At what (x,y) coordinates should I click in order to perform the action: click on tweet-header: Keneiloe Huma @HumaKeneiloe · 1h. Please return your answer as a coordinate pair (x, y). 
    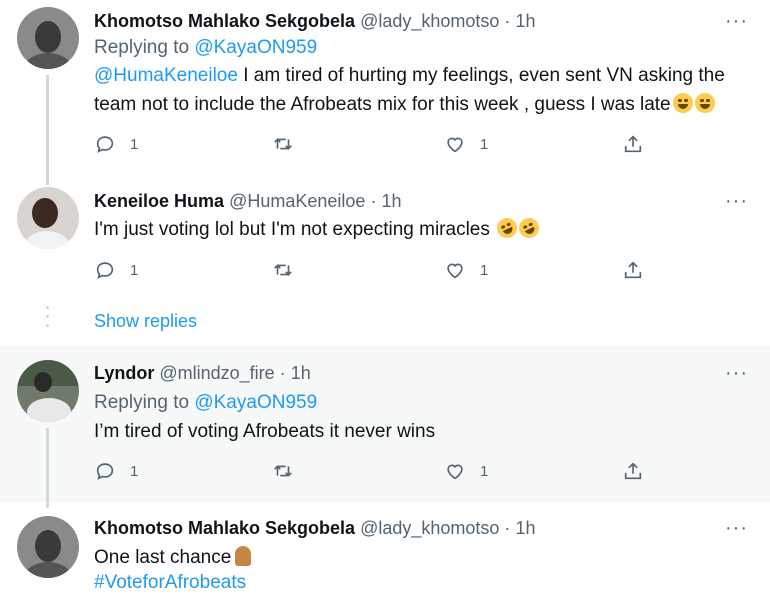
    Looking at the image, I should click on (247, 201).